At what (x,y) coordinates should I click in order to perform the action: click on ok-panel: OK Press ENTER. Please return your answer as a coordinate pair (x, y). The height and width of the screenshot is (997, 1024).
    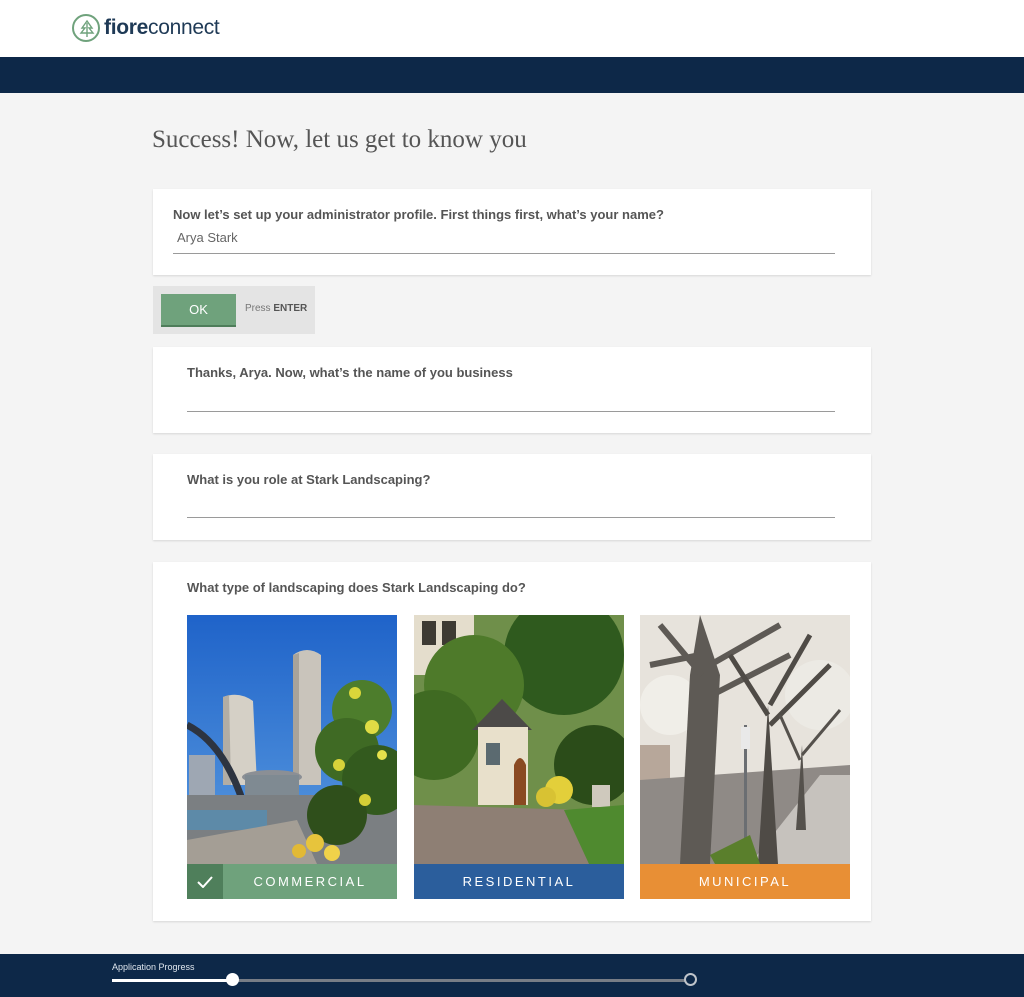
    Looking at the image, I should click on (234, 310).